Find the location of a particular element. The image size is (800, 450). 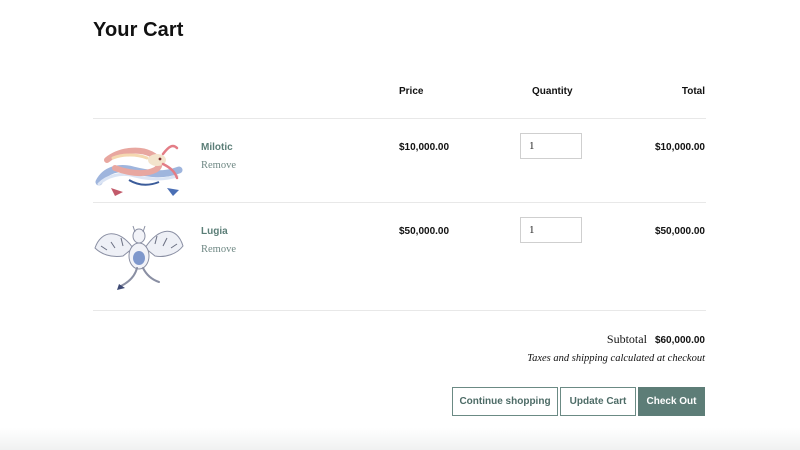

update-cart-button: Update Cart is located at coordinates (598, 401).